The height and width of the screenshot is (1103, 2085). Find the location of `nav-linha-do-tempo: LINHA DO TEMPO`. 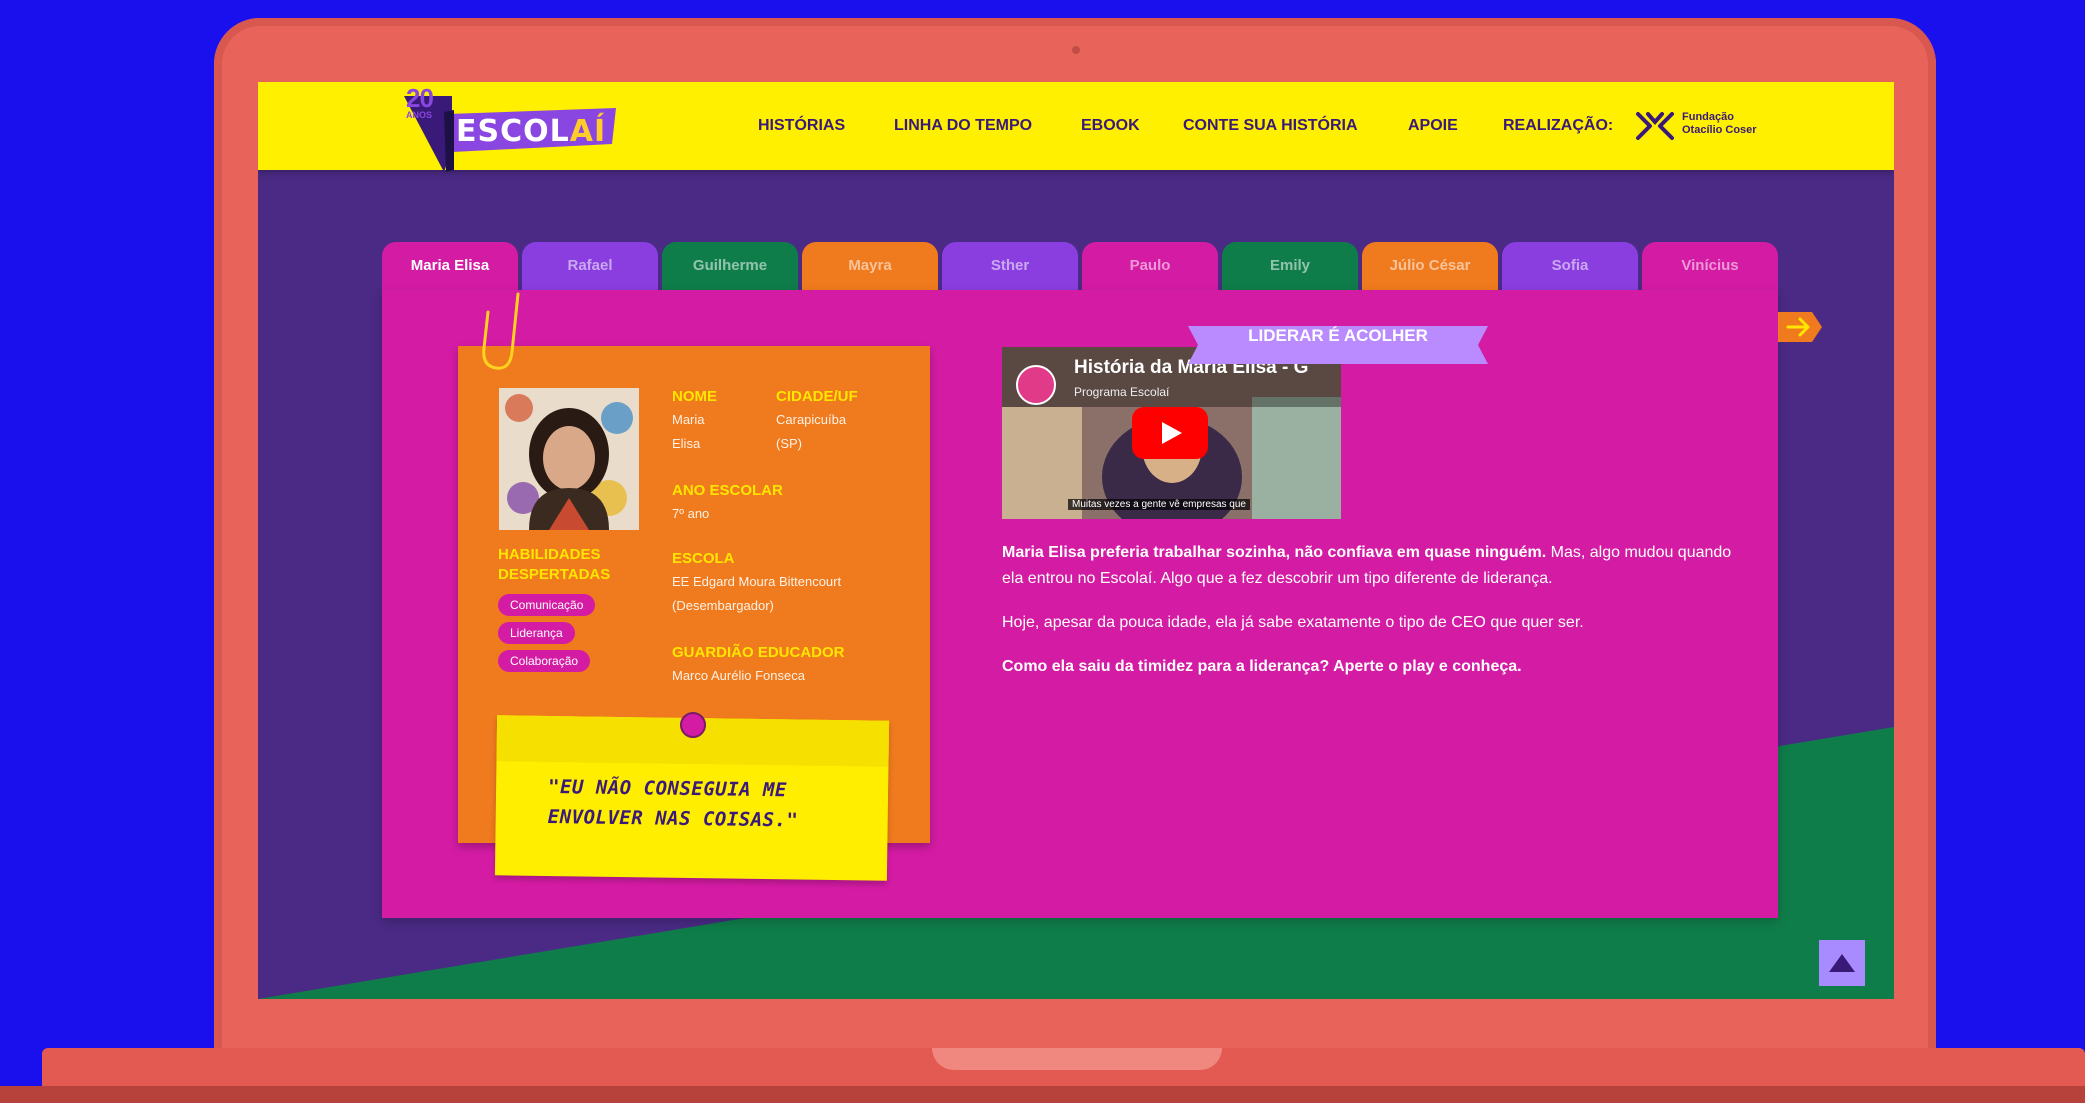

nav-linha-do-tempo: LINHA DO TEMPO is located at coordinates (963, 126).